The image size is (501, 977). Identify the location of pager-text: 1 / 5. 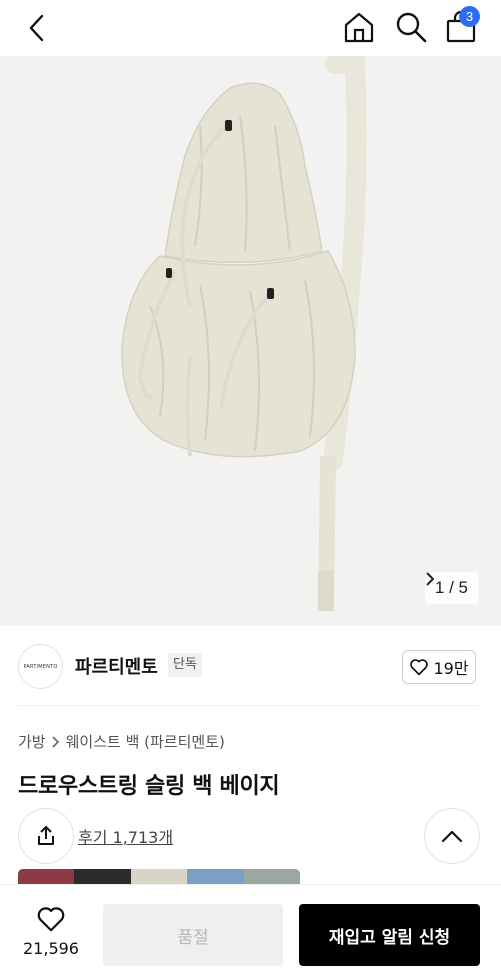
(451, 587).